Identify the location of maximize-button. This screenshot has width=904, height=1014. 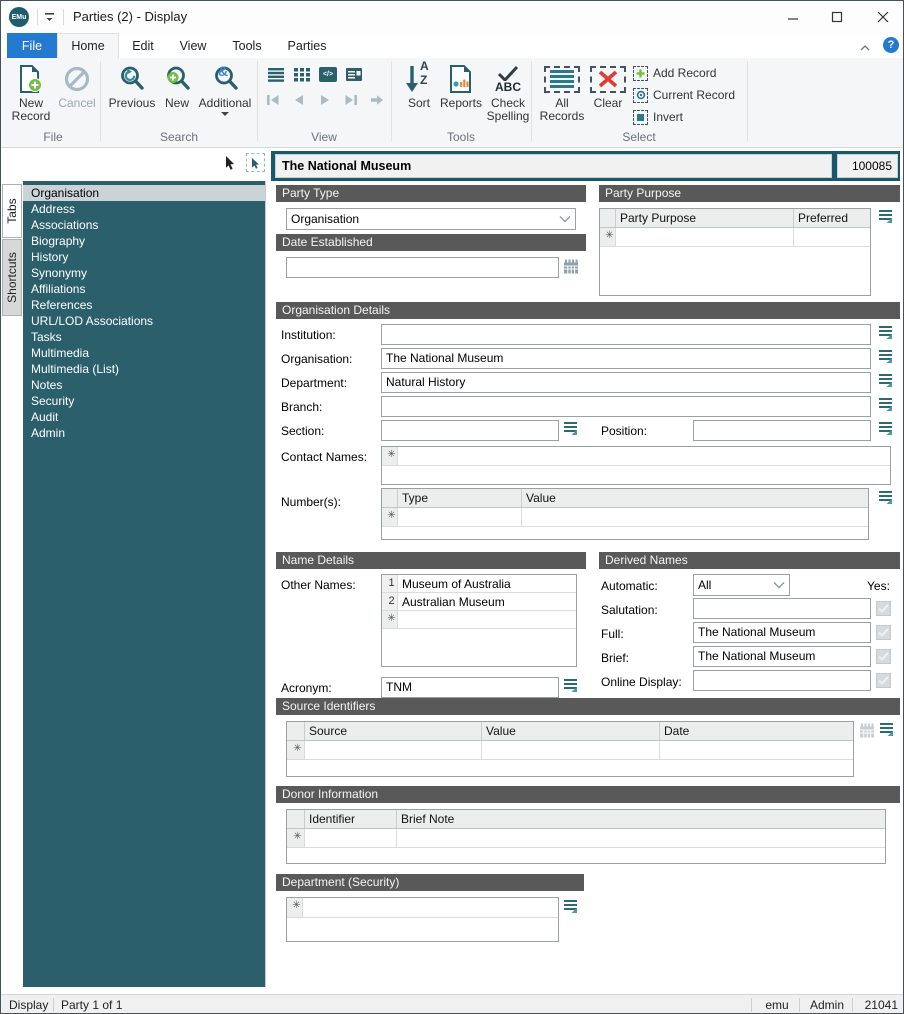
(837, 17).